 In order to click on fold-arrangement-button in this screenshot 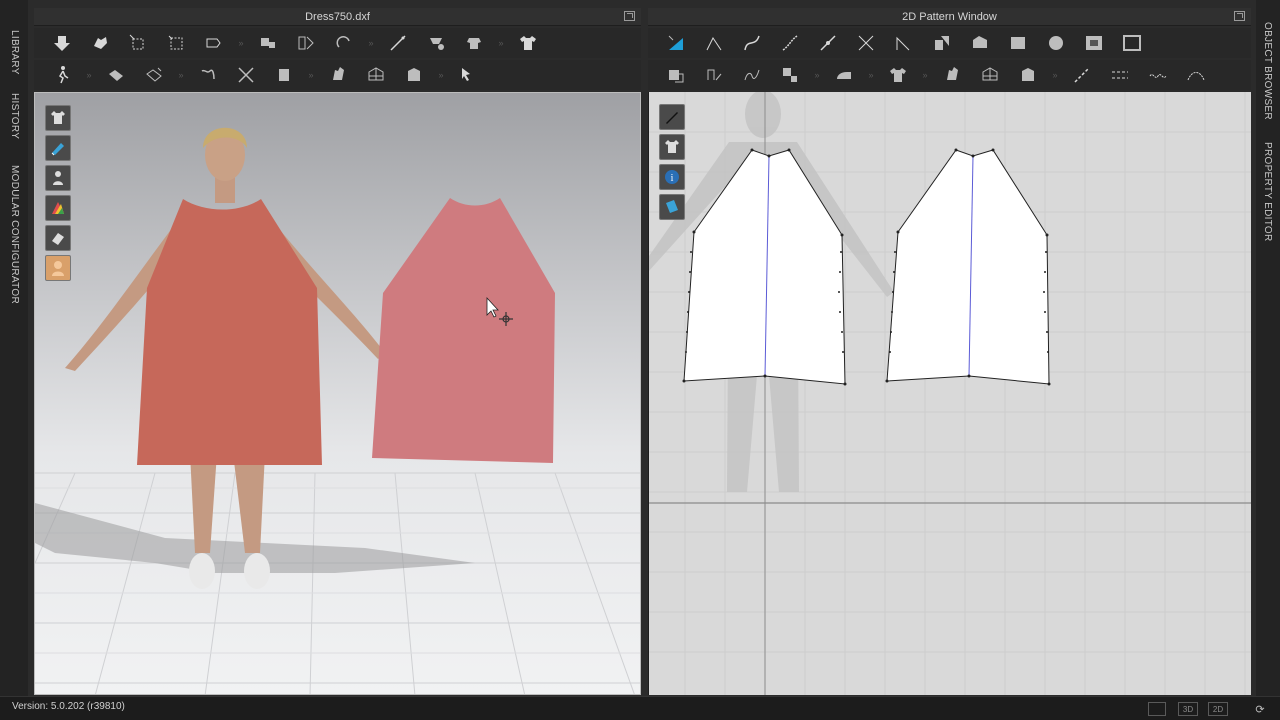, I will do `click(268, 43)`.